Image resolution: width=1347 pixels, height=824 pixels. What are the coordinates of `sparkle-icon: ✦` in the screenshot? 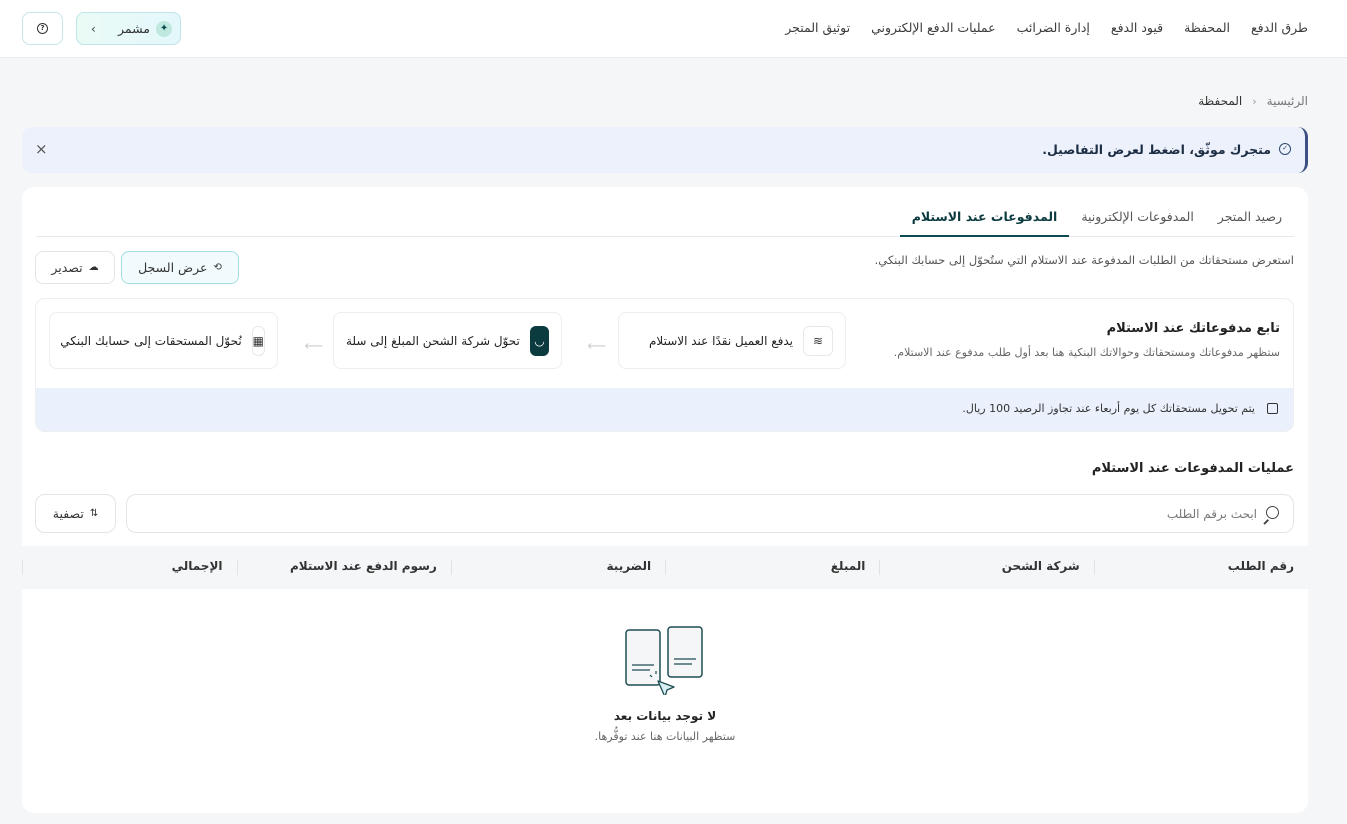 It's located at (164, 28).